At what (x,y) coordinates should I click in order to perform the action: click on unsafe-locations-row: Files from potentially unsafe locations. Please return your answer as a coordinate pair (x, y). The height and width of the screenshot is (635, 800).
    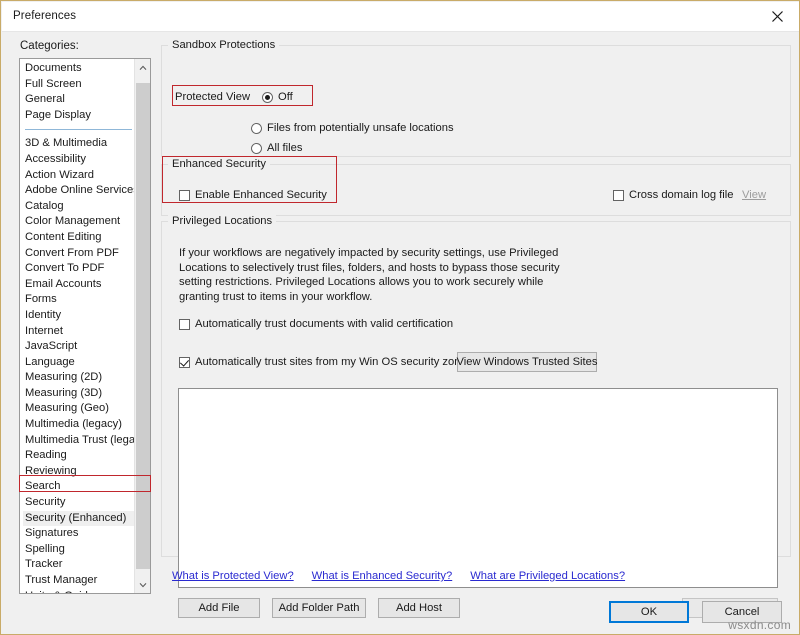
    Looking at the image, I should click on (352, 128).